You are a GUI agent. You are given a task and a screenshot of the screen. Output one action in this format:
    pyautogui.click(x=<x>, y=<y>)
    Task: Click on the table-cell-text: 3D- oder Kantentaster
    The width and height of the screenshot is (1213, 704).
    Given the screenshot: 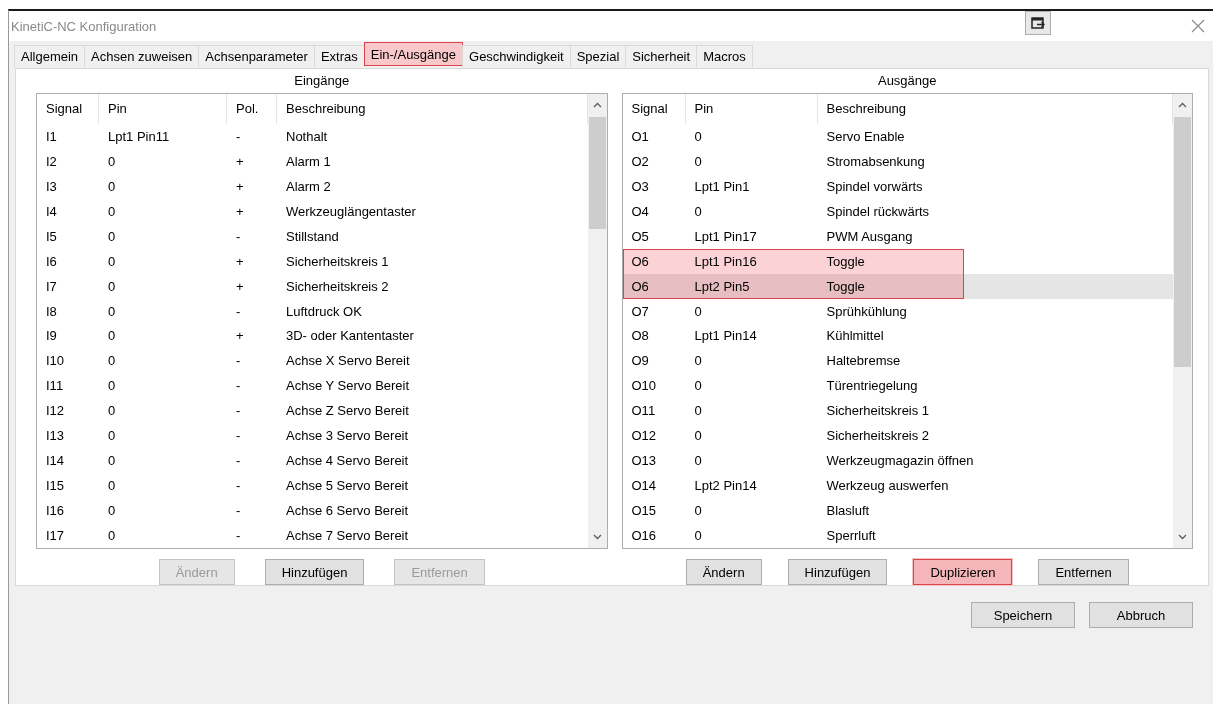 What is the action you would take?
    pyautogui.click(x=350, y=336)
    